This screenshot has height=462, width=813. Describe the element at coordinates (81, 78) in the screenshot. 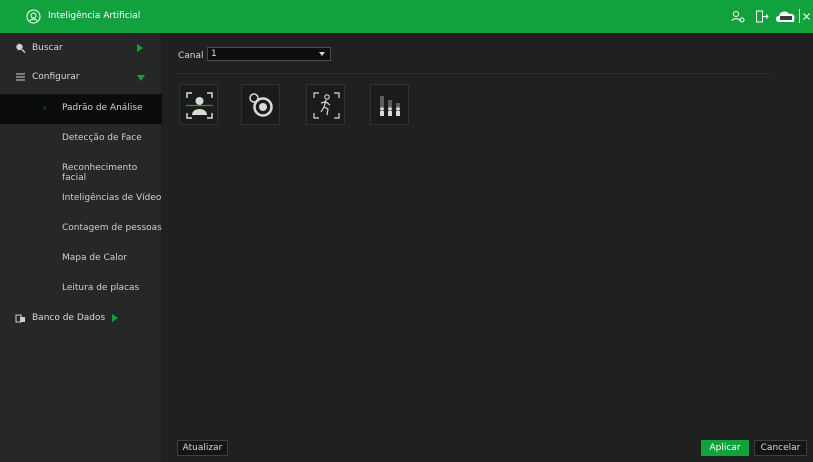

I see `sidebar-item-configurar: Configurar` at that location.